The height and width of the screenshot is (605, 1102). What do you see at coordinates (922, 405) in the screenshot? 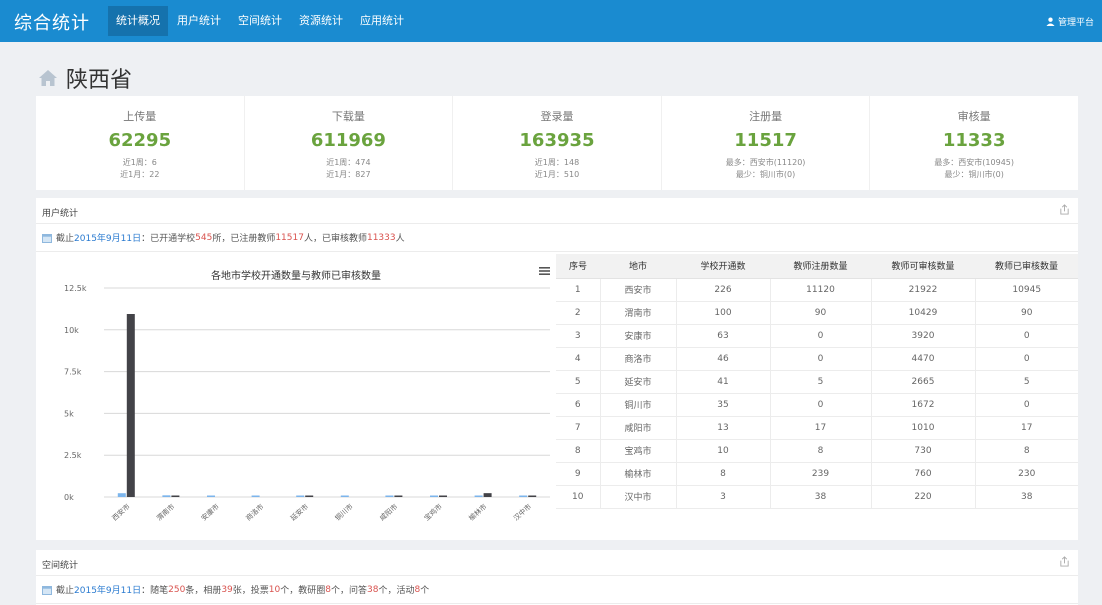
I see `cell: 1672` at bounding box center [922, 405].